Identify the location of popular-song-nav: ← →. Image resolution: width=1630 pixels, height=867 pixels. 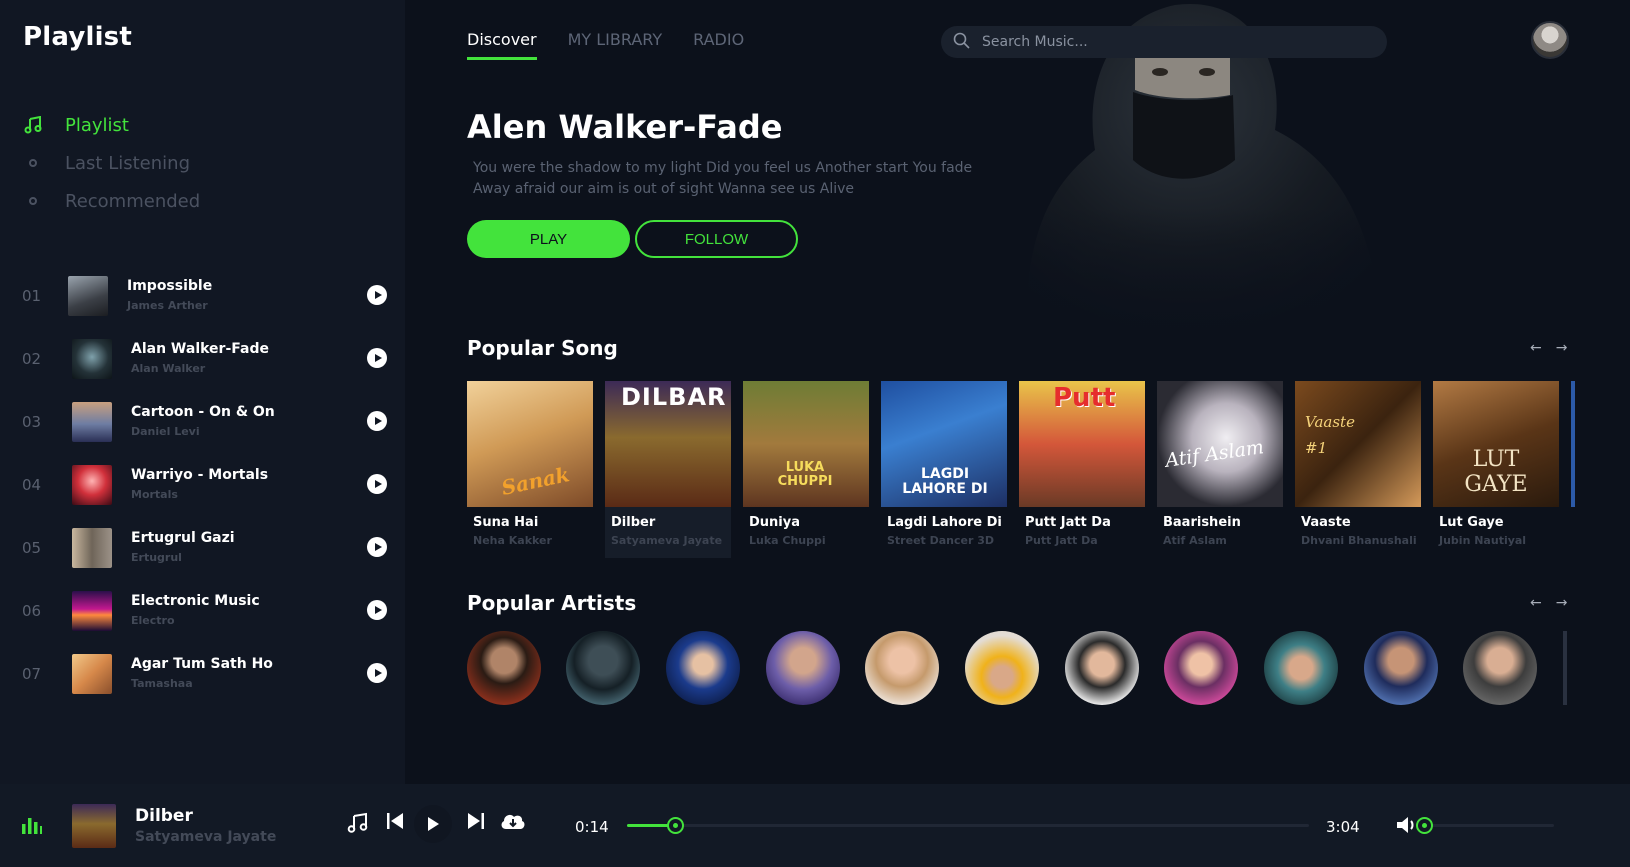
(1548, 348).